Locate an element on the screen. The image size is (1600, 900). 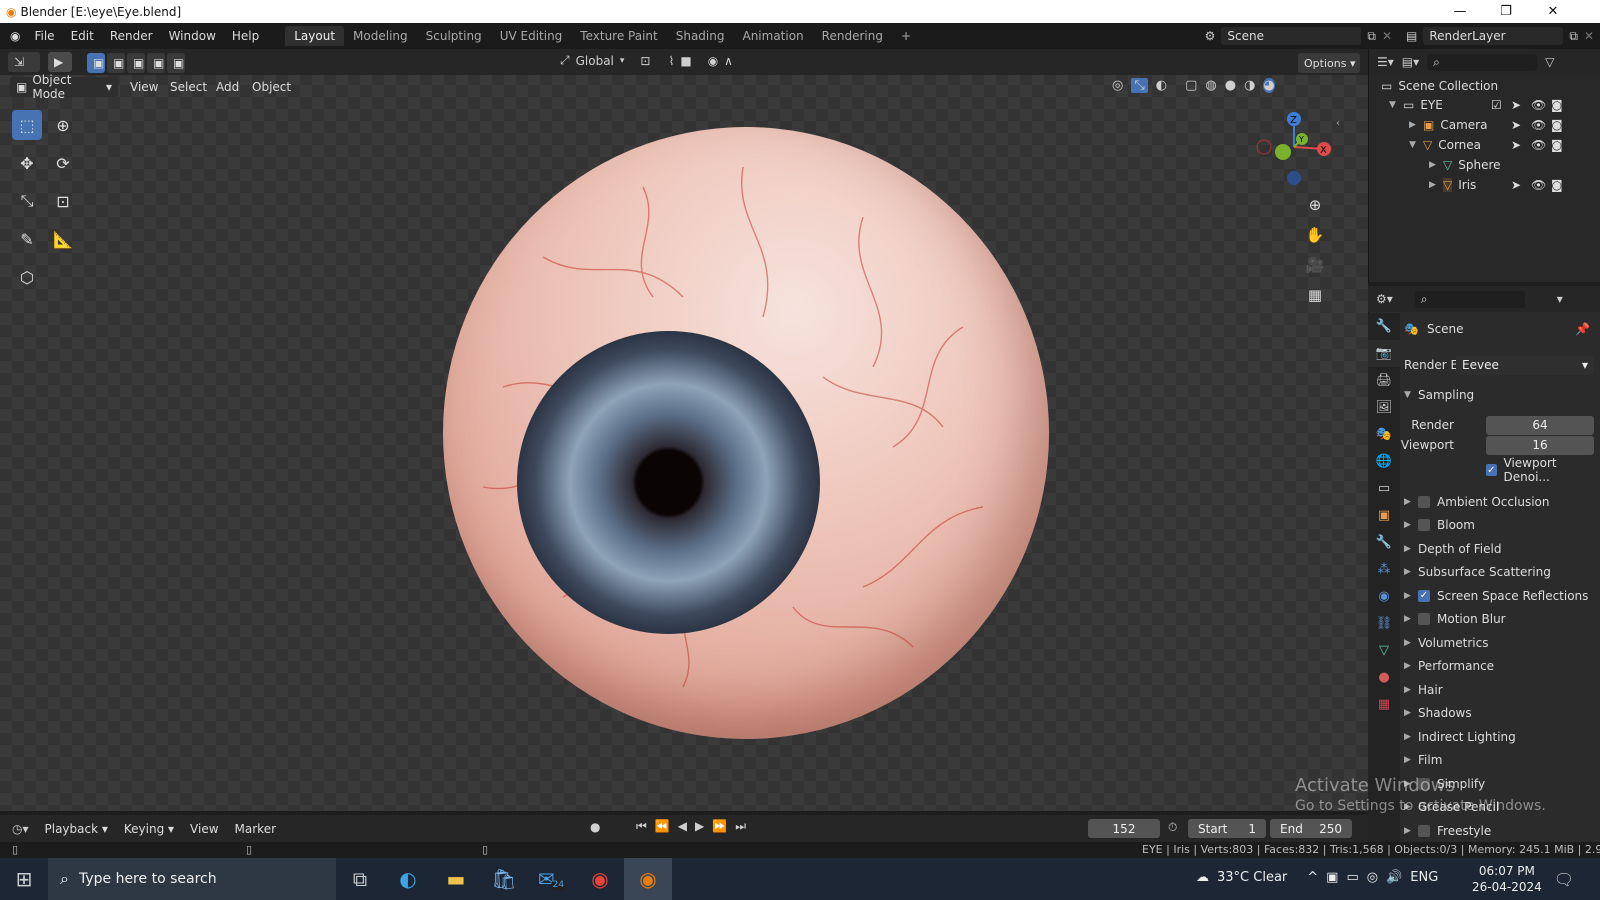
panel-subsurface-scattering: ▶ Subsurface Scattering is located at coordinates (1499, 573).